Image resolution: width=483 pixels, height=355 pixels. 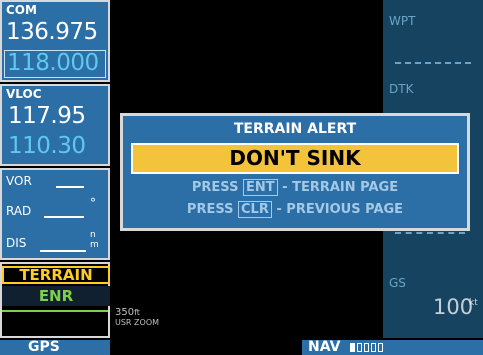 I want to click on dis-label: DIS, so click(x=16, y=243).